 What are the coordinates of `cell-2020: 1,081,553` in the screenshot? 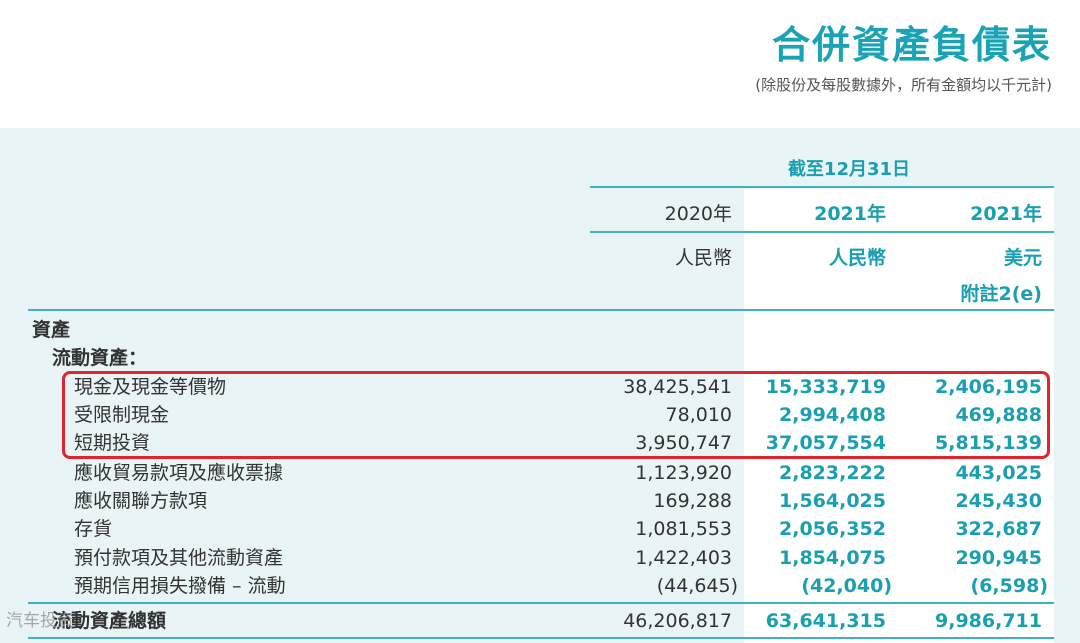 It's located at (683, 529).